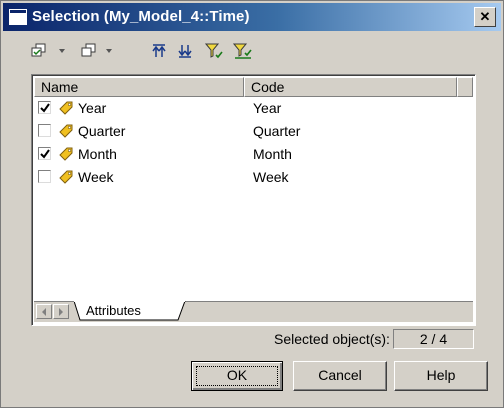 Image resolution: width=504 pixels, height=408 pixels. Describe the element at coordinates (141, 16) in the screenshot. I see `window-title: Selection (My_Model_4::Time)` at that location.